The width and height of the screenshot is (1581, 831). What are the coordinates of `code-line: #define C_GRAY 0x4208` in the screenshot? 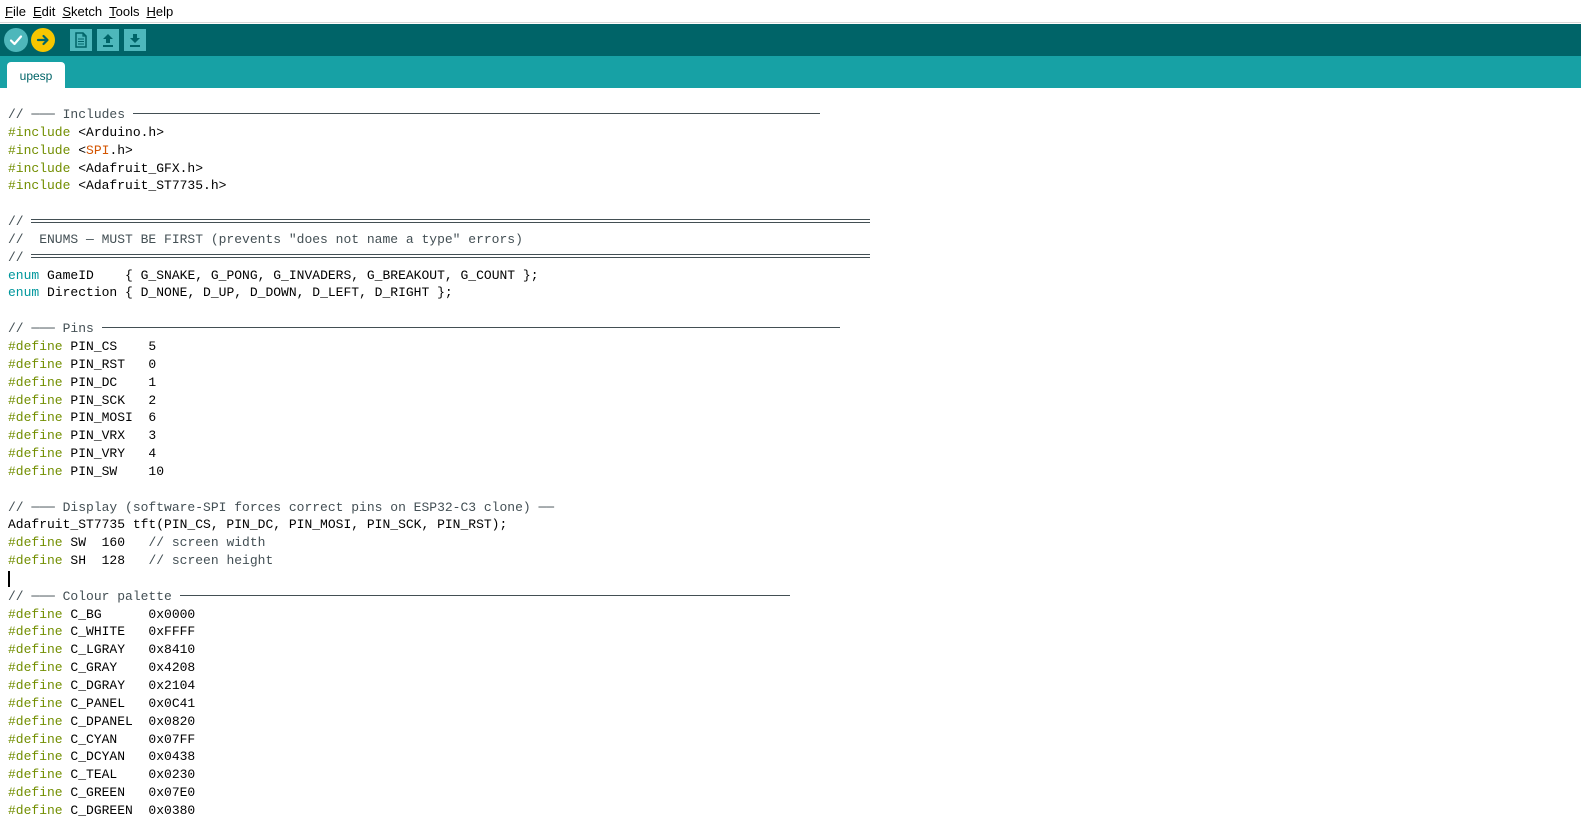 It's located at (439, 668).